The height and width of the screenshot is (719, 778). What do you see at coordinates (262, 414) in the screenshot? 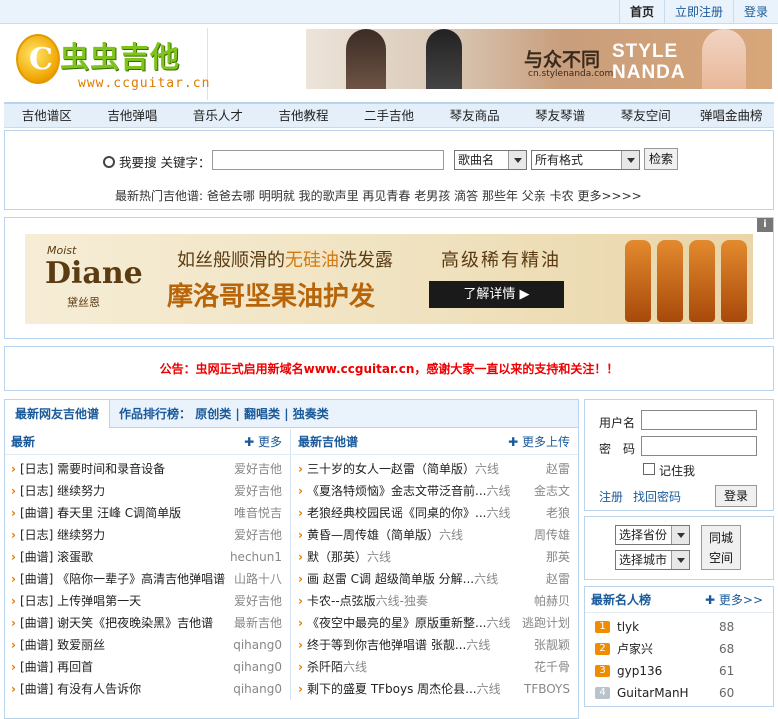
I see `tab-cover: 翻唱类` at bounding box center [262, 414].